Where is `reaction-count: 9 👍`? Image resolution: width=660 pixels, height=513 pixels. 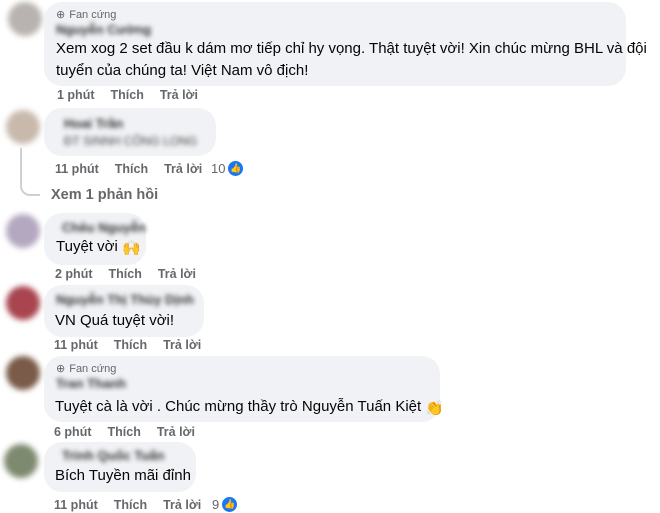
reaction-count: 9 👍 is located at coordinates (225, 504).